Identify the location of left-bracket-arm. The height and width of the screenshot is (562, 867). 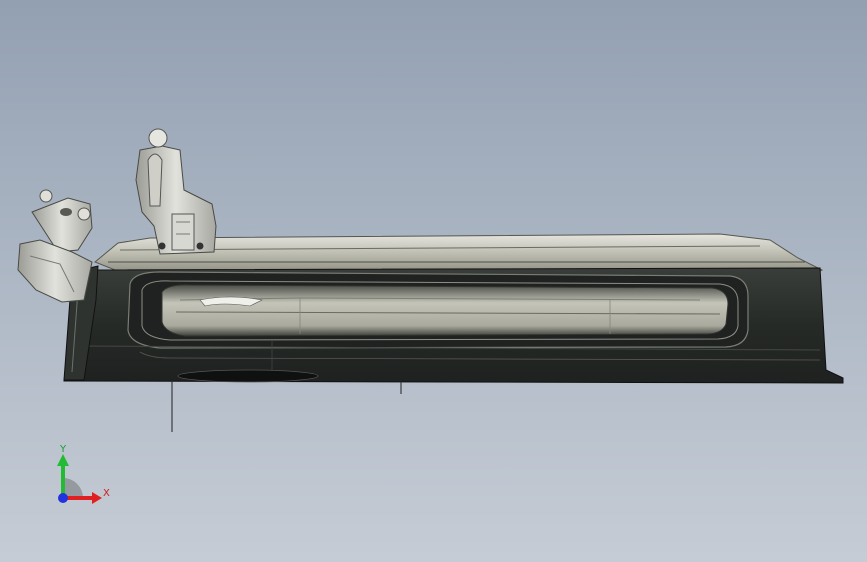
(55, 271).